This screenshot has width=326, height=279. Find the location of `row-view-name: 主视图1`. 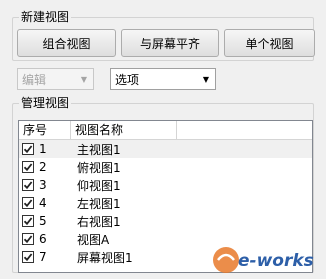

row-view-name: 主视图1 is located at coordinates (99, 149).